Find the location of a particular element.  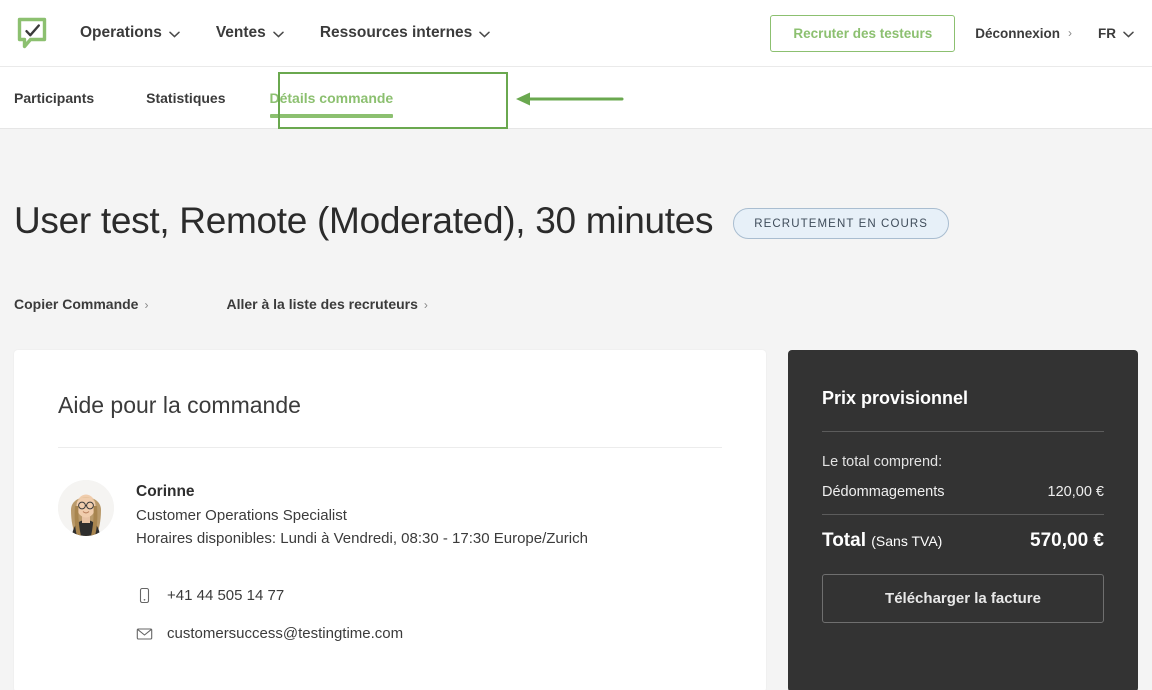

contact-name: Corinne is located at coordinates (165, 491).